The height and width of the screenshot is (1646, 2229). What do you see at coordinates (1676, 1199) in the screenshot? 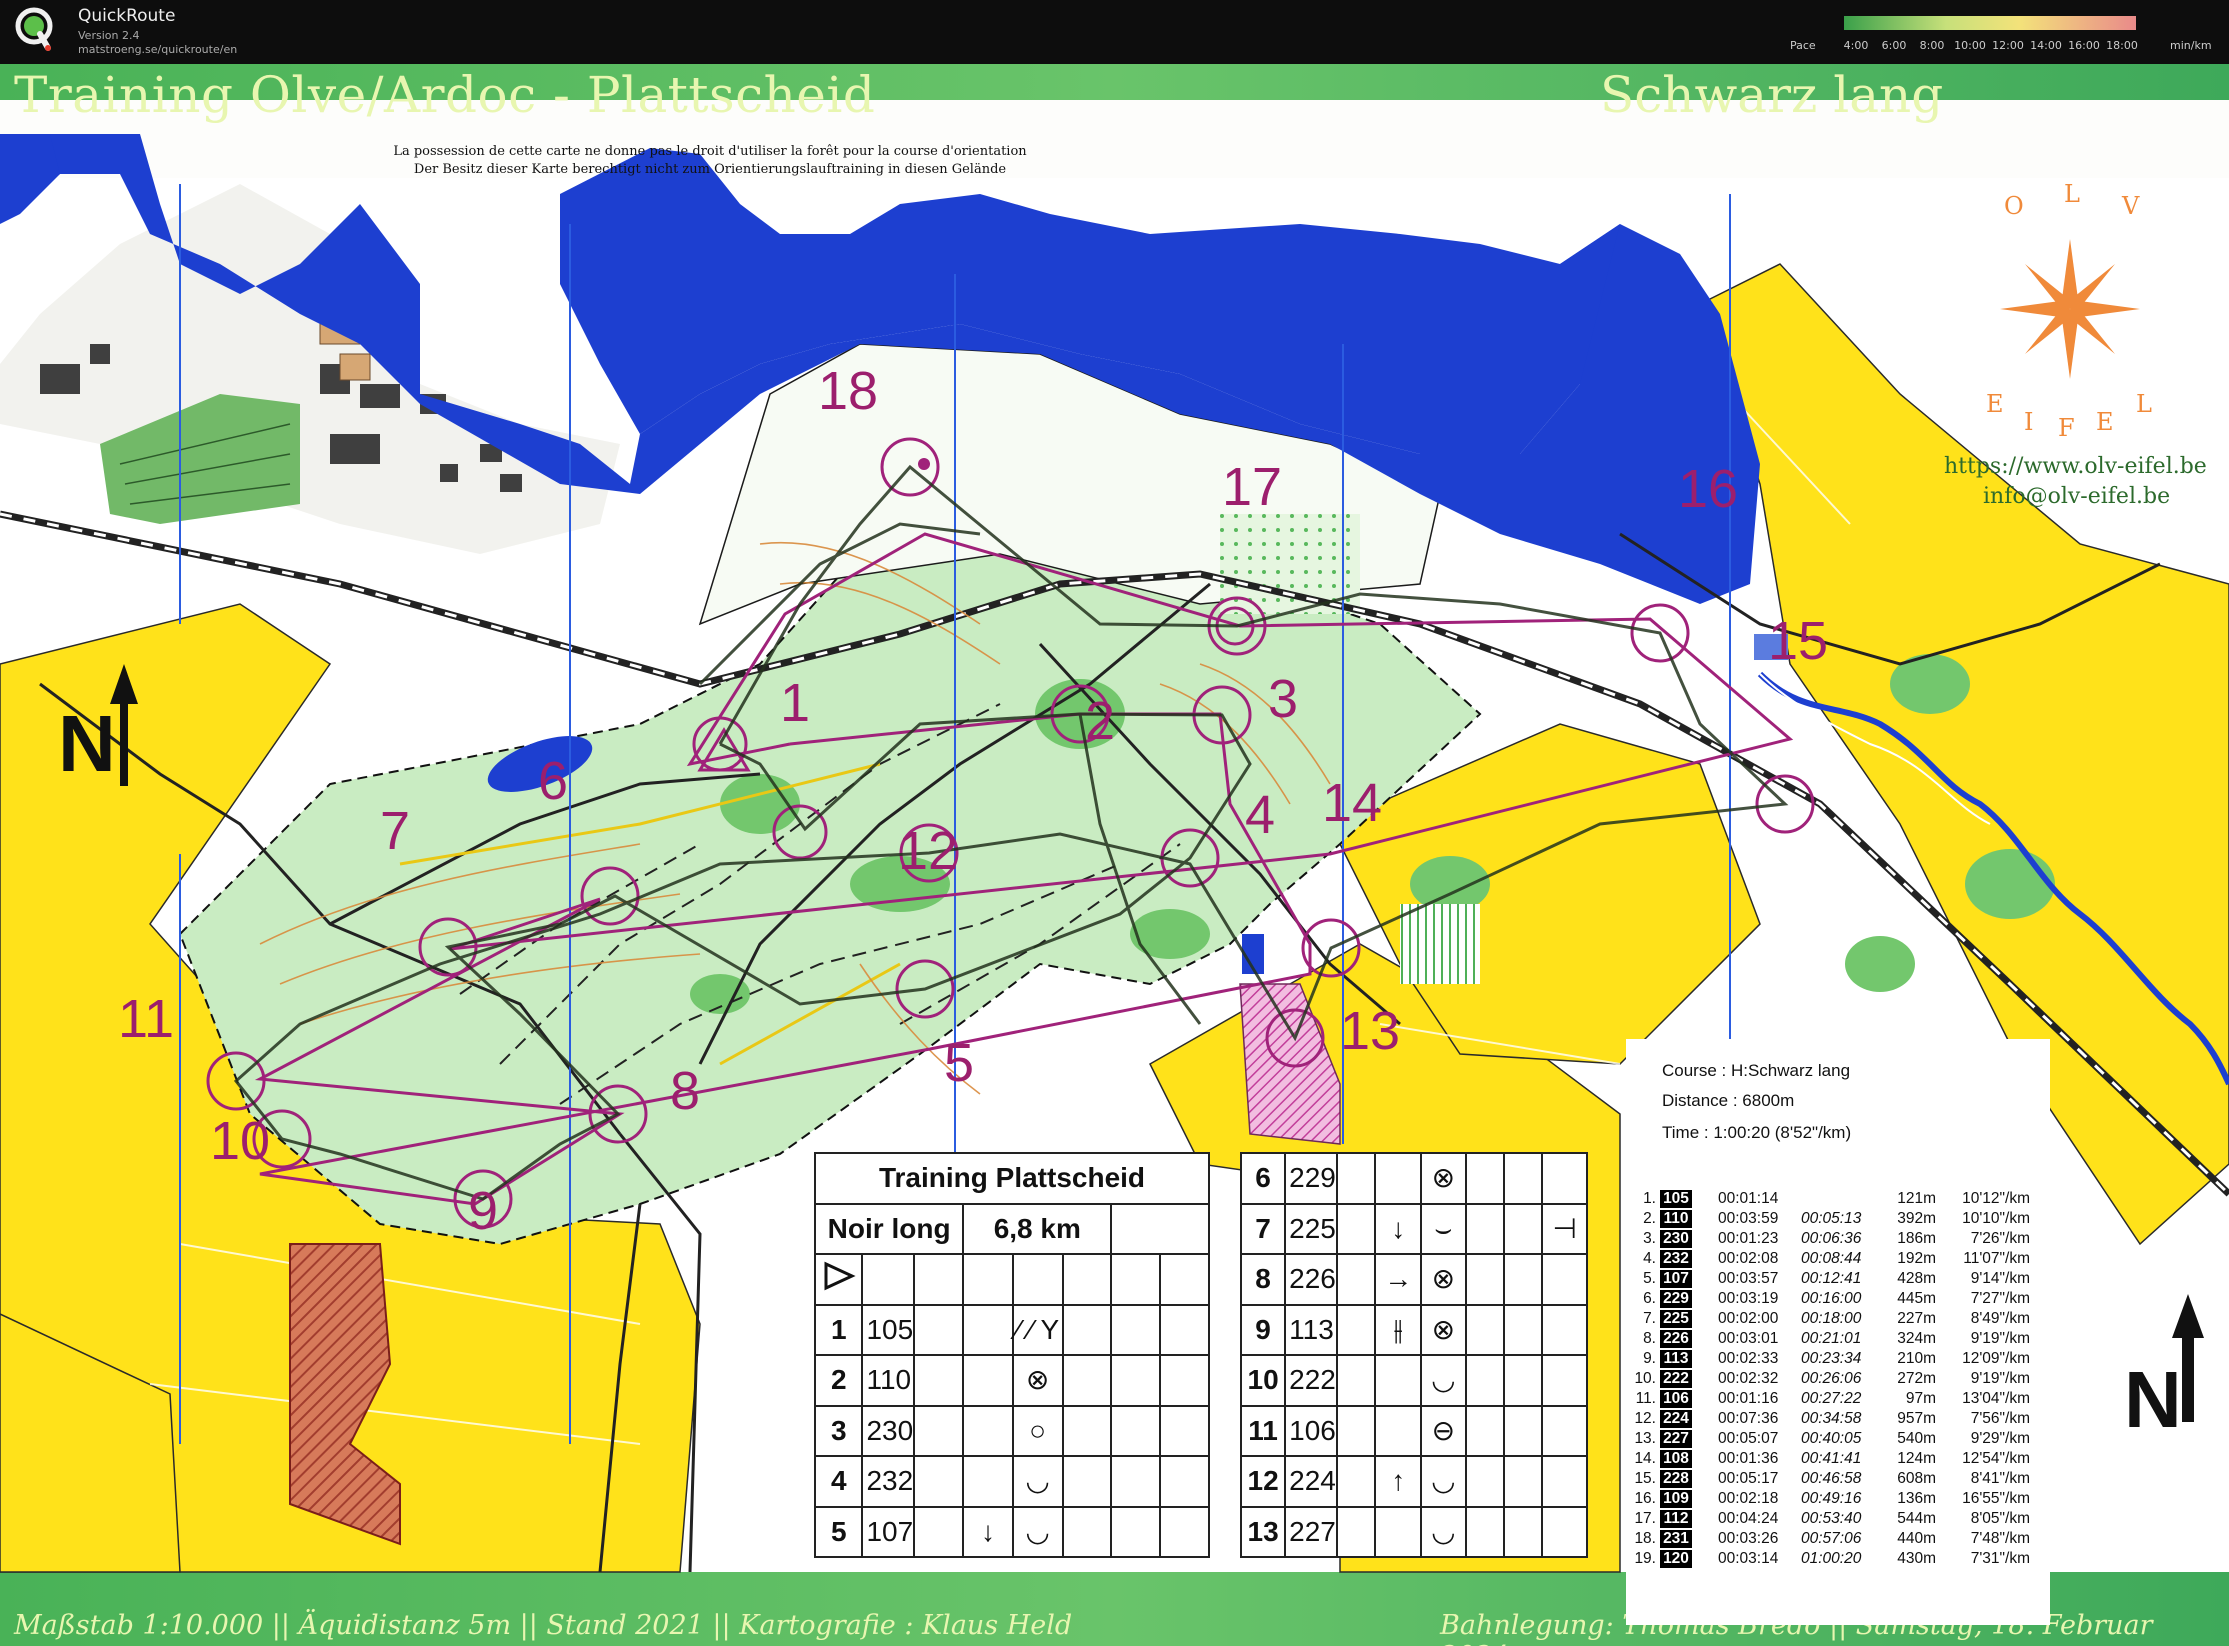
I see `lap-code: 105` at bounding box center [1676, 1199].